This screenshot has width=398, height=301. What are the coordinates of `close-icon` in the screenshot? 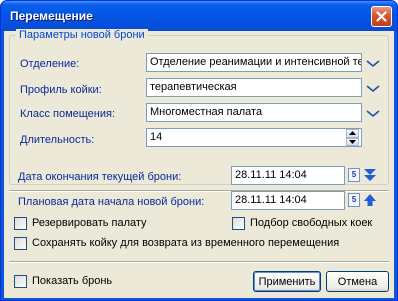 It's located at (381, 16).